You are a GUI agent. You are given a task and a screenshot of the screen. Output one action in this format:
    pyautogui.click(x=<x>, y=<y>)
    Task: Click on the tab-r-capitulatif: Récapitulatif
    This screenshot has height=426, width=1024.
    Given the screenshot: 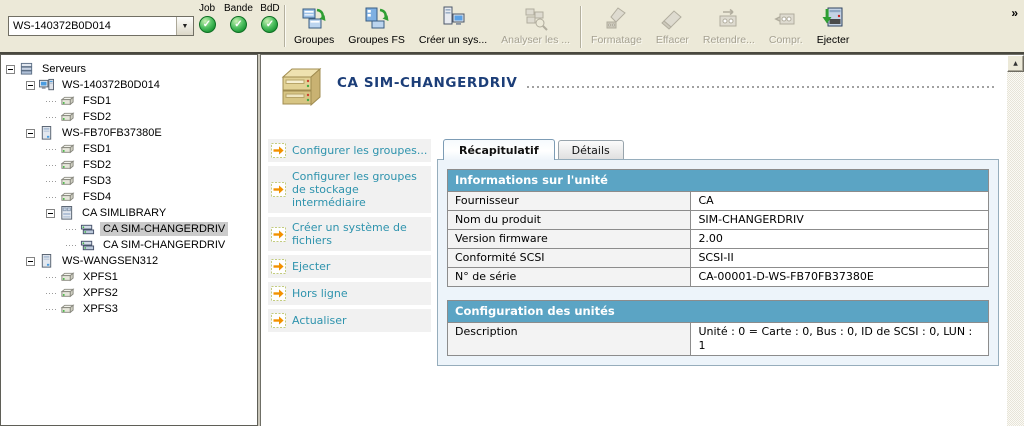 What is the action you would take?
    pyautogui.click(x=499, y=149)
    